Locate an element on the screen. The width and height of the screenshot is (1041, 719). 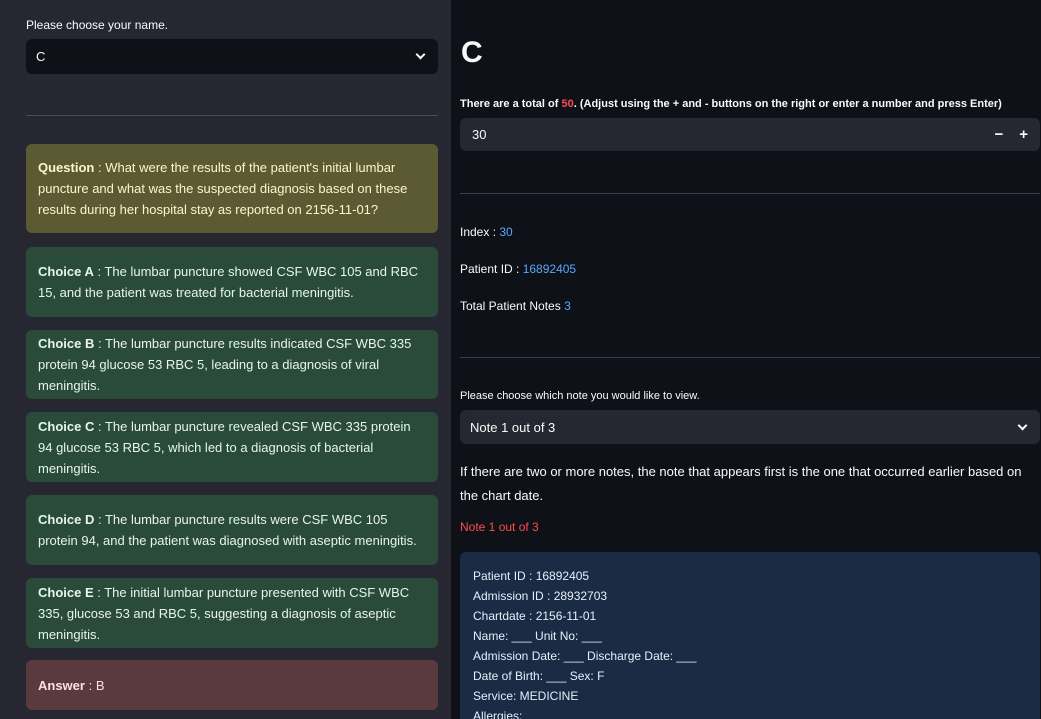
answer-box: Answer : B is located at coordinates (232, 685).